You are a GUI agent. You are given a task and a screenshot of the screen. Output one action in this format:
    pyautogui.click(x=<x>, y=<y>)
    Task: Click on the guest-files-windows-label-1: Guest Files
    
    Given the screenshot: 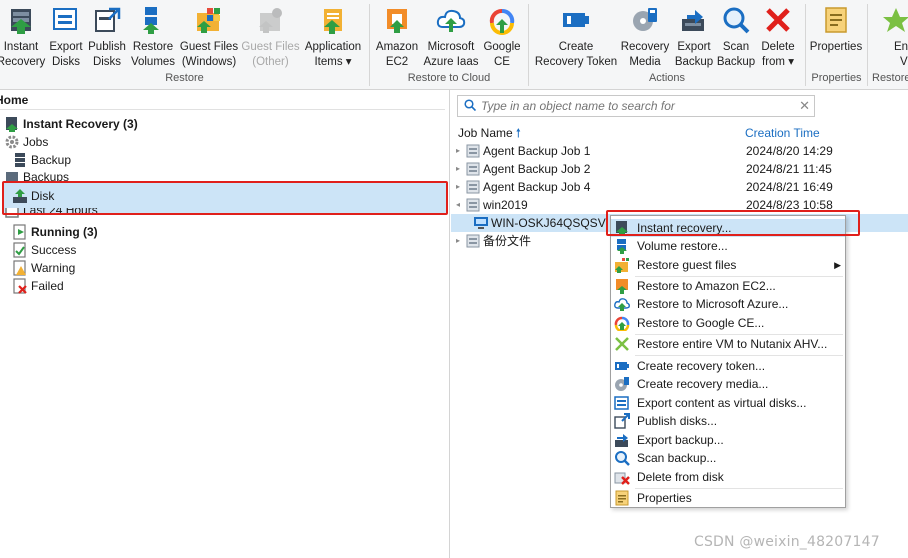 What is the action you would take?
    pyautogui.click(x=209, y=47)
    